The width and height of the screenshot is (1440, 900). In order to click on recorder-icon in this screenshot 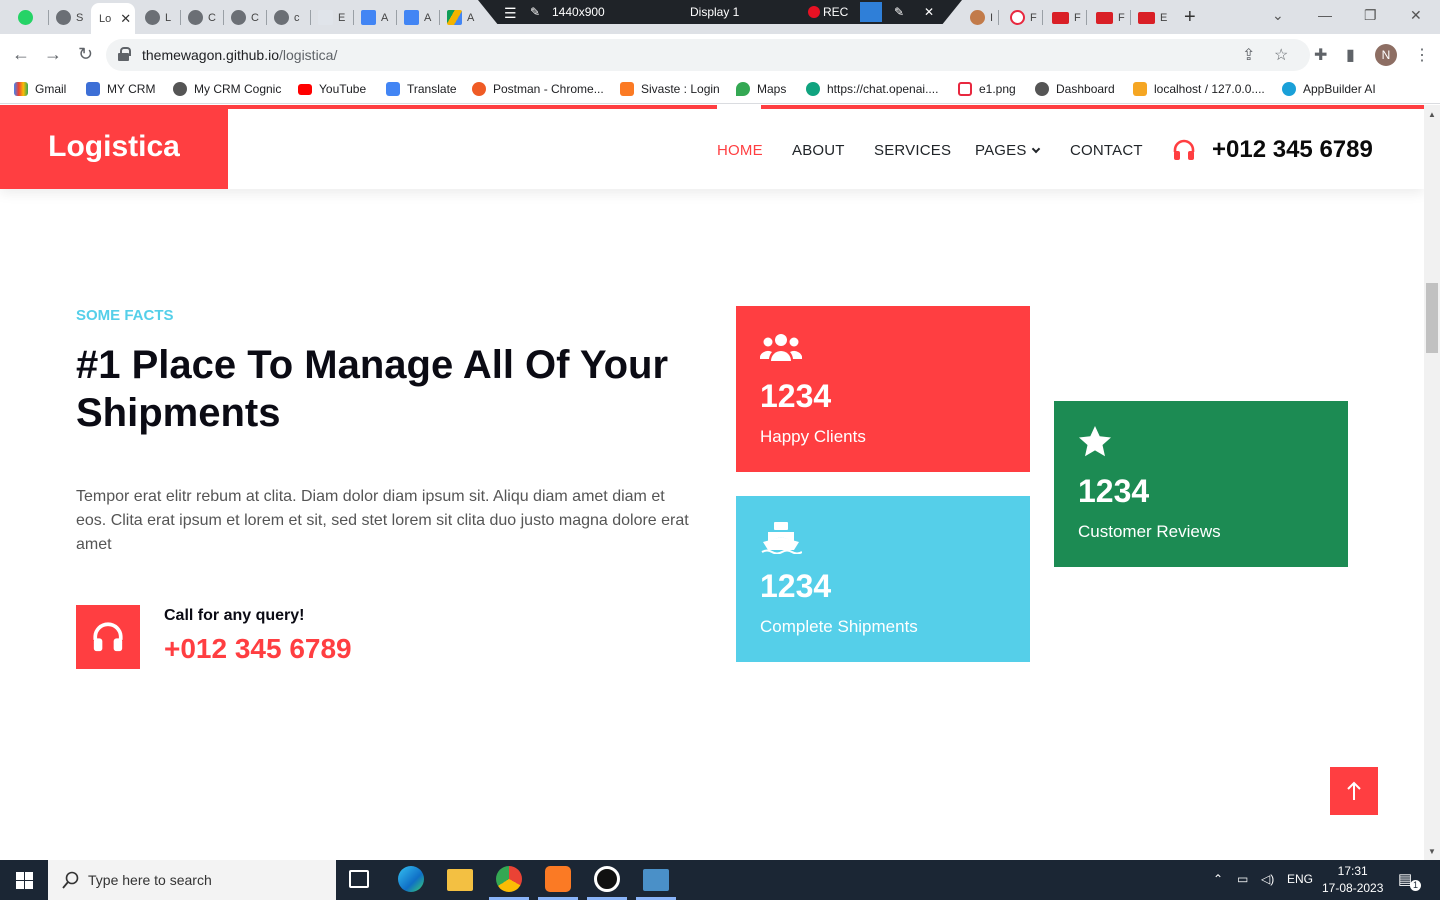, I will do `click(607, 879)`.